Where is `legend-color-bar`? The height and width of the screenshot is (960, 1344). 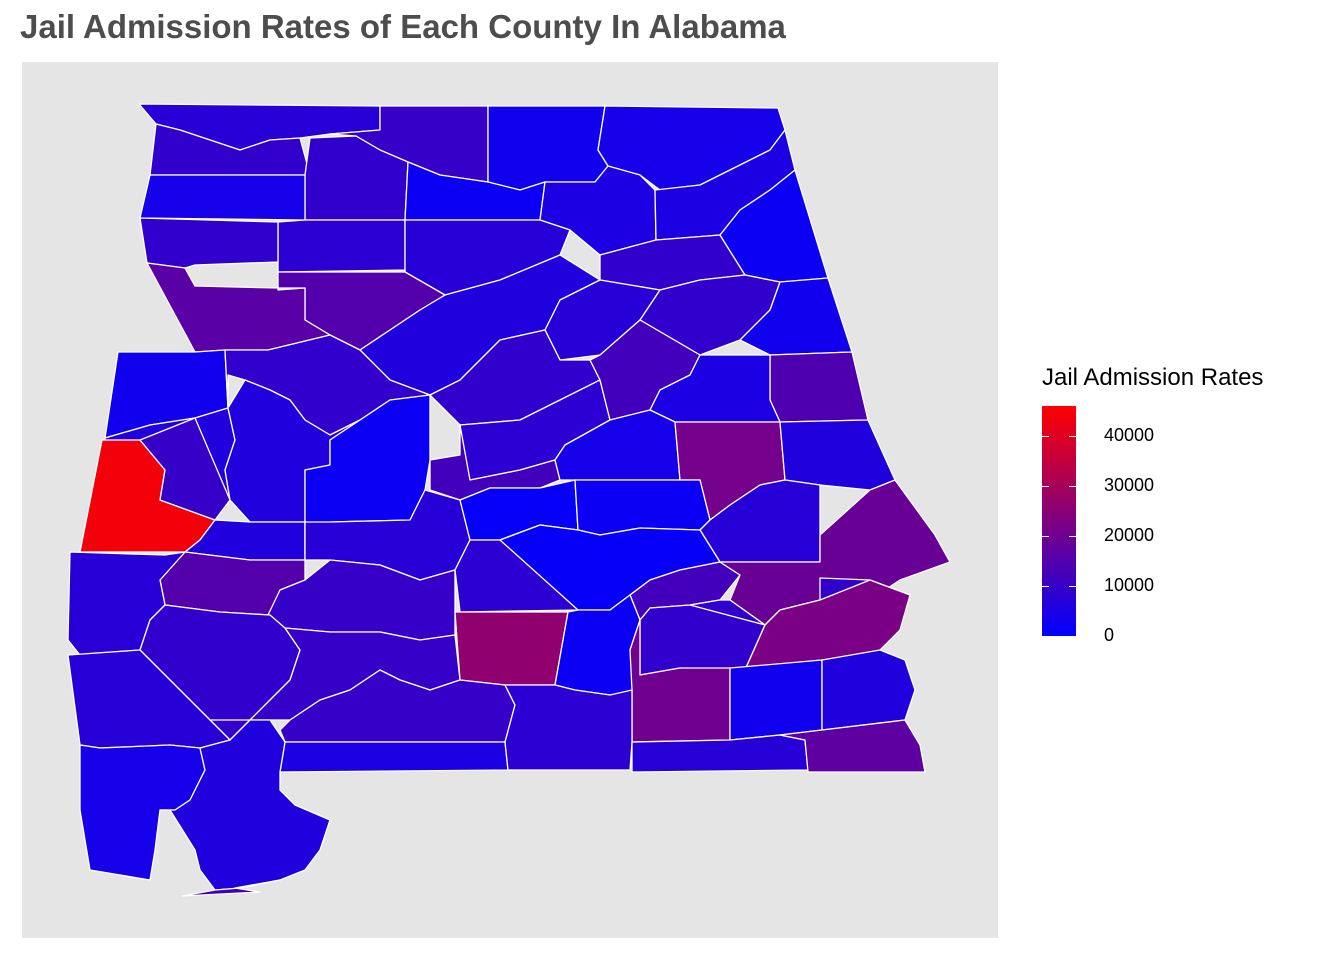
legend-color-bar is located at coordinates (1059, 521).